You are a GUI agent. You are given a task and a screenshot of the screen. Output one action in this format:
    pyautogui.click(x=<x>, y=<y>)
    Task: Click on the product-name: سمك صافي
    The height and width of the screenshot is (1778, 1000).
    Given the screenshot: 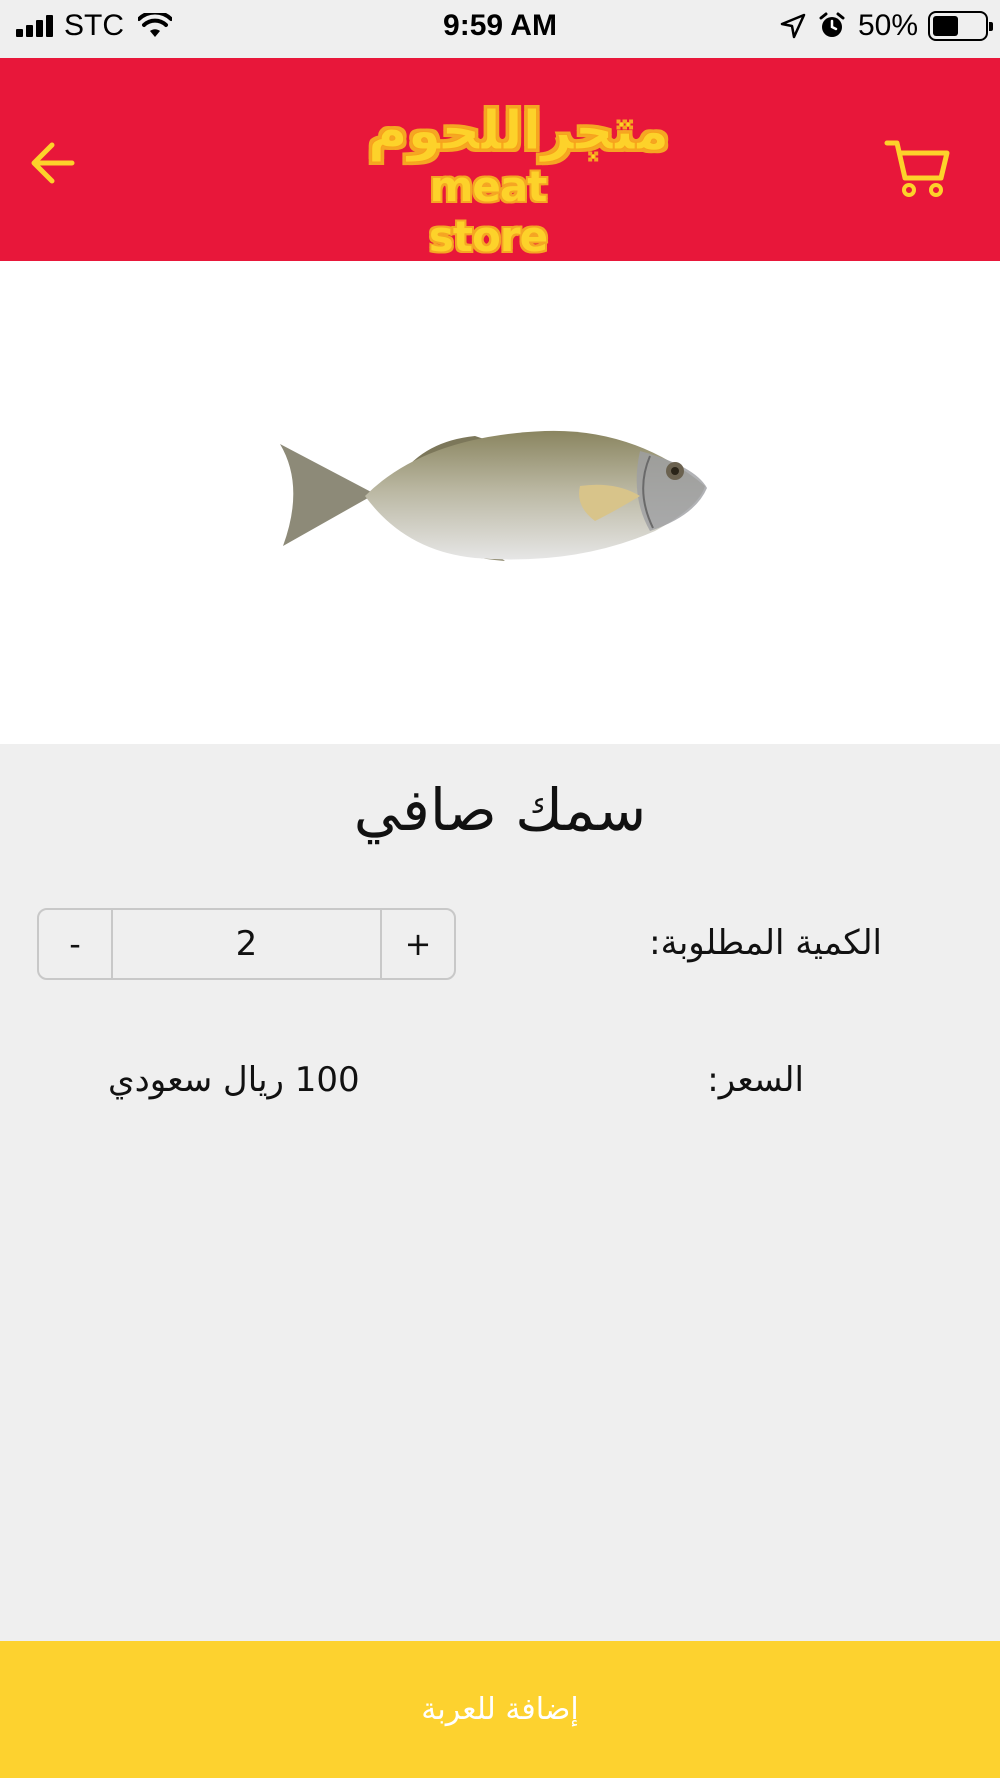 What is the action you would take?
    pyautogui.click(x=500, y=810)
    